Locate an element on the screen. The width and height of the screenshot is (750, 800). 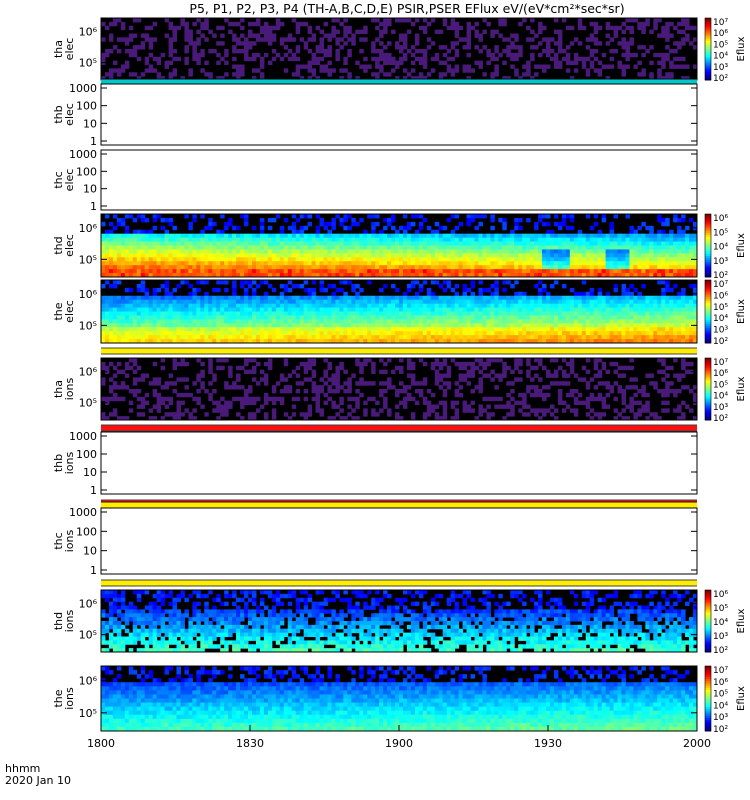
y-tick-label: 1 is located at coordinates (93, 141).